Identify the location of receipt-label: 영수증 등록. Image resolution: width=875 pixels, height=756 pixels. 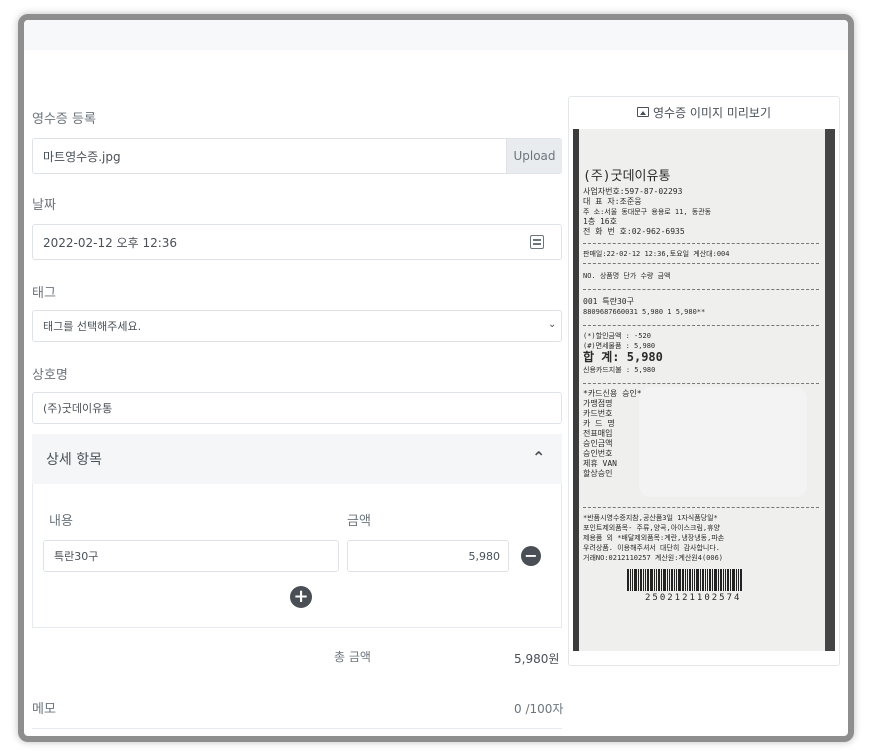
(64, 119).